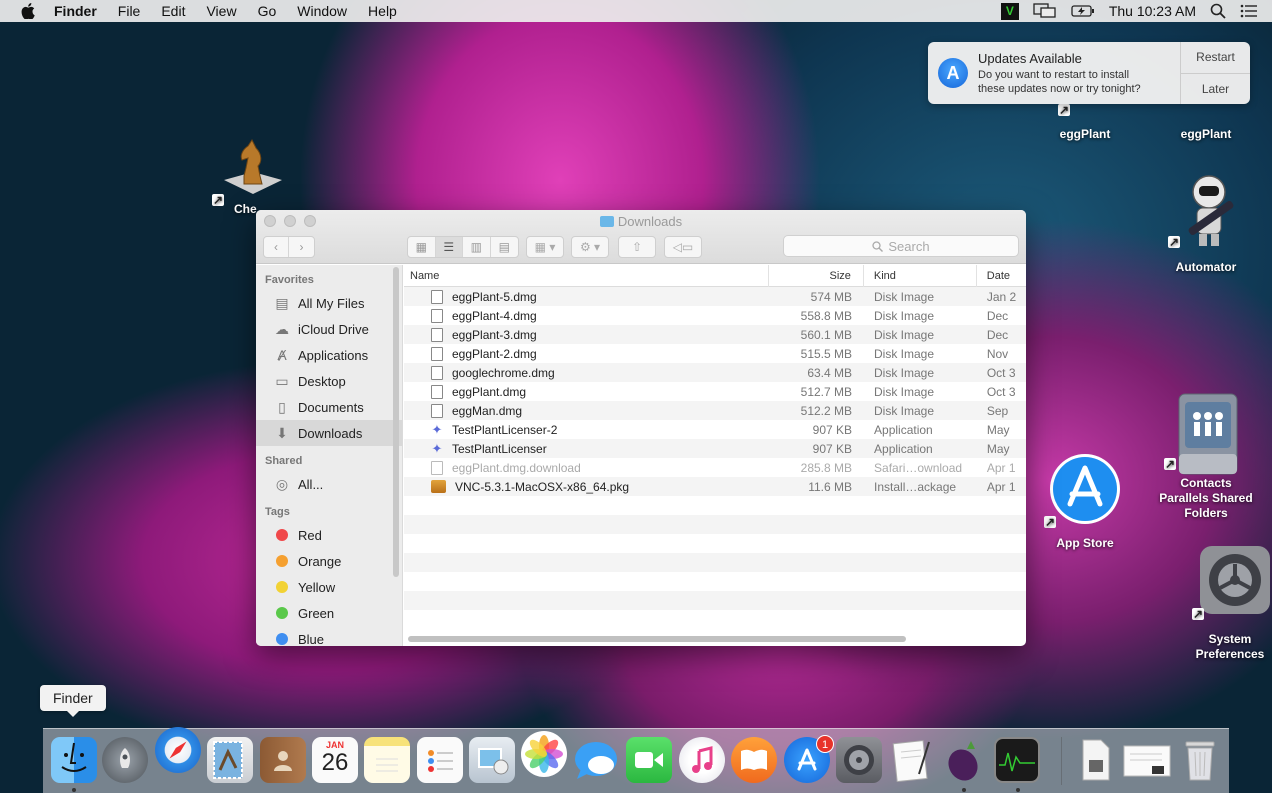 This screenshot has width=1272, height=793. Describe the element at coordinates (329, 355) in the screenshot. I see `sidebar-item-applications: Ⱥ Applications` at that location.